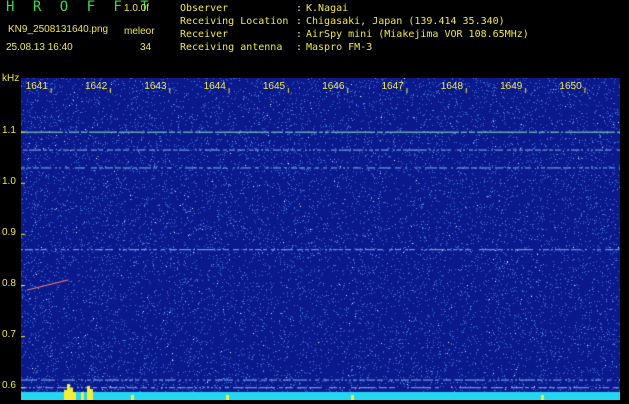  I want to click on info-value: K.Nagai, so click(327, 8).